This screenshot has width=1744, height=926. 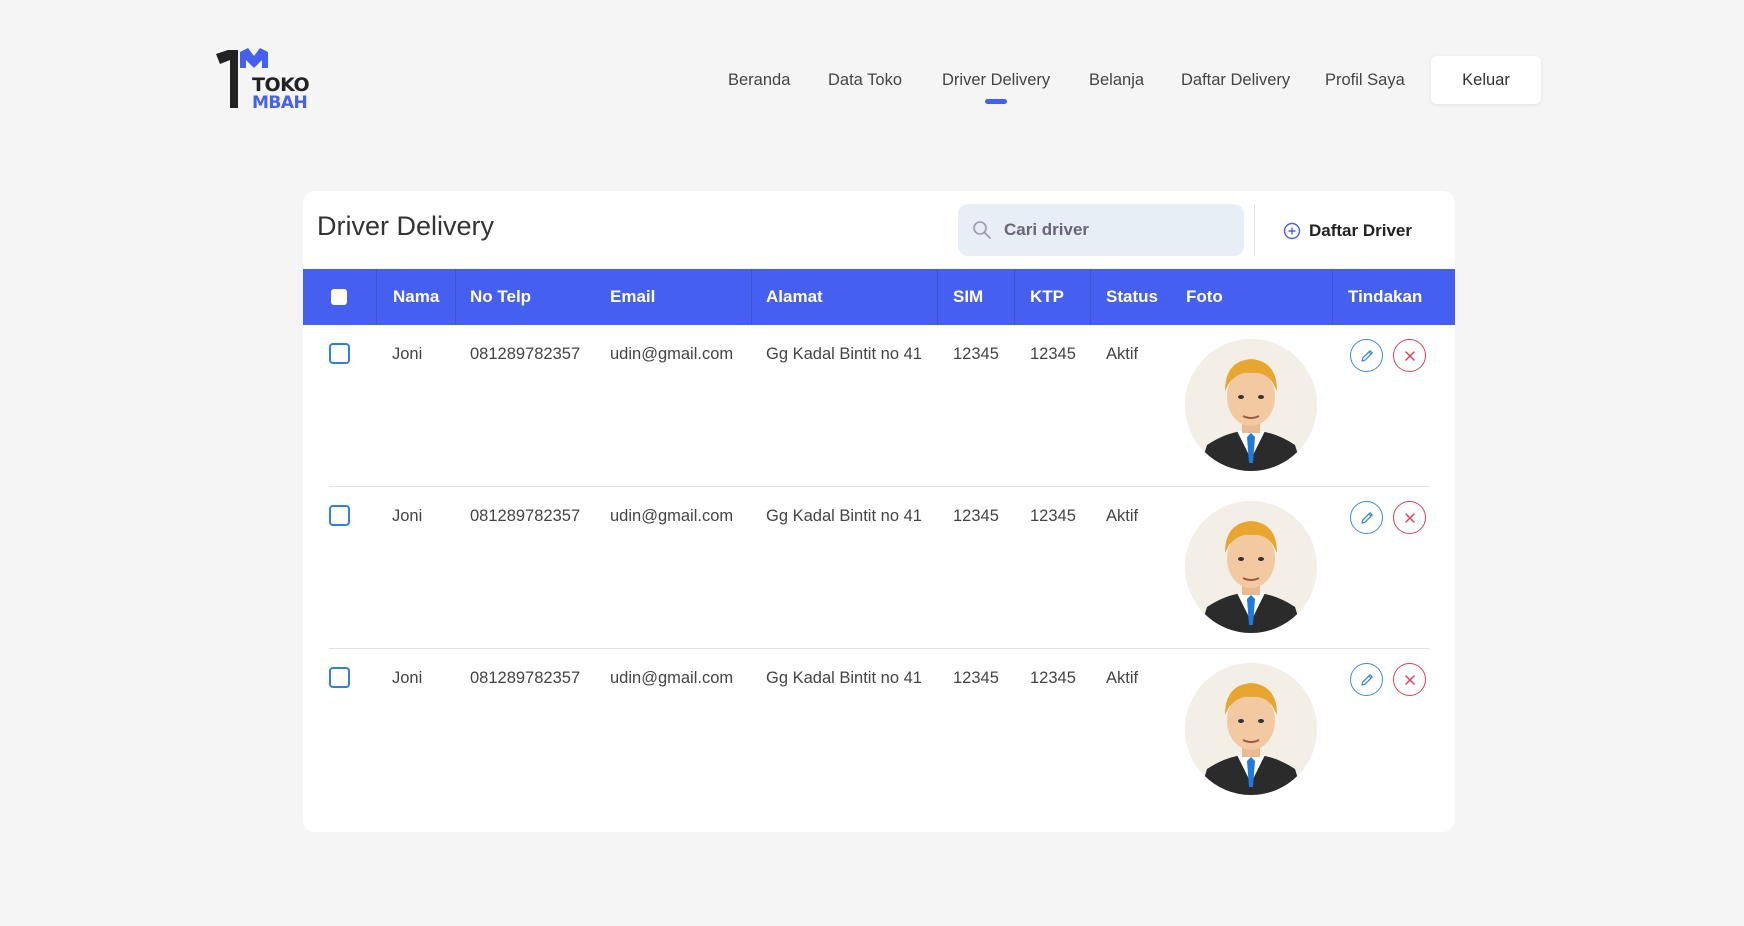 What do you see at coordinates (264, 81) in the screenshot?
I see `brand-logo: TOKO MBAH` at bounding box center [264, 81].